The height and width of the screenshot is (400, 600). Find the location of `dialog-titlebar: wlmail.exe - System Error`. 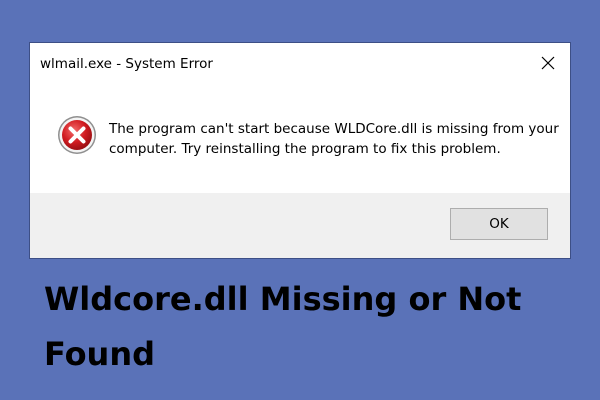

dialog-titlebar: wlmail.exe - System Error is located at coordinates (300, 64).